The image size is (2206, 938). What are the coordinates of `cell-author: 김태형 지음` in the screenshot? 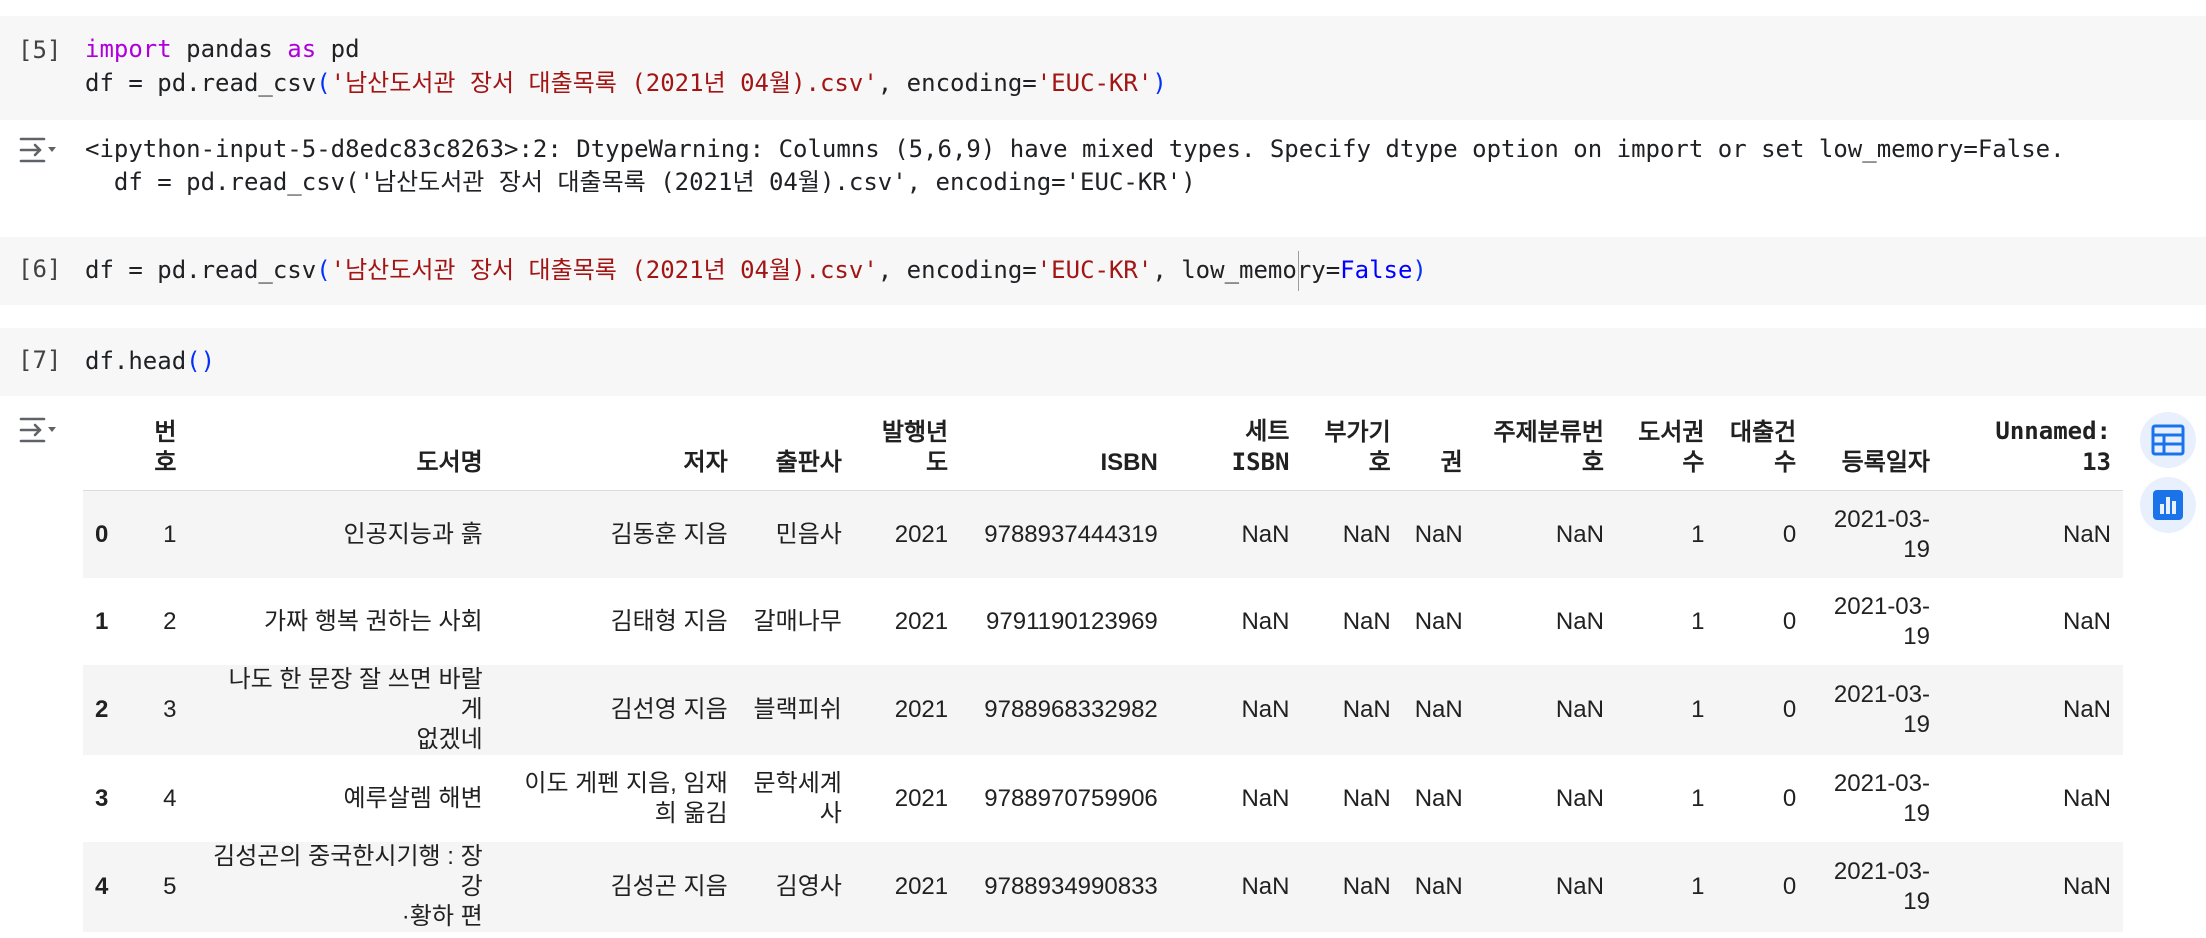 It's located at (617, 621).